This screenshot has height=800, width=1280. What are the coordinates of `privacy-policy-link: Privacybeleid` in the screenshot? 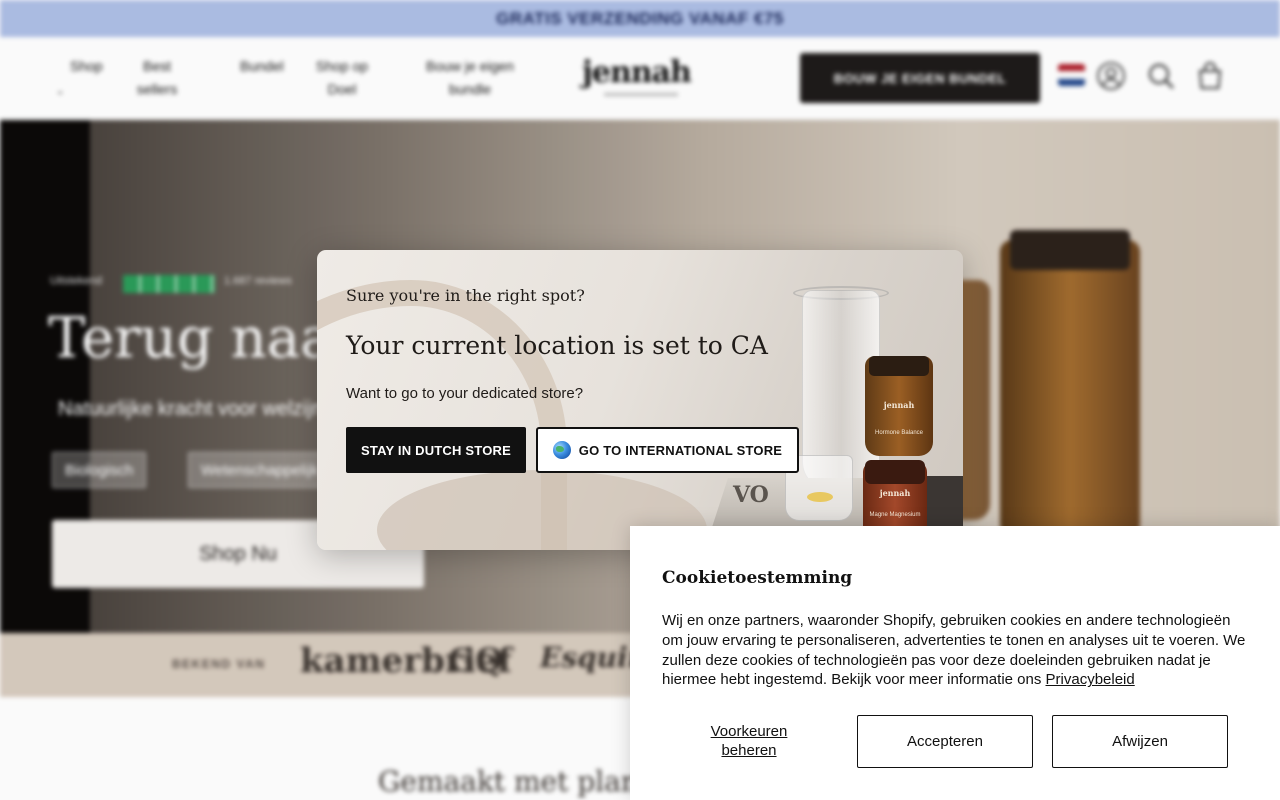 It's located at (1090, 679).